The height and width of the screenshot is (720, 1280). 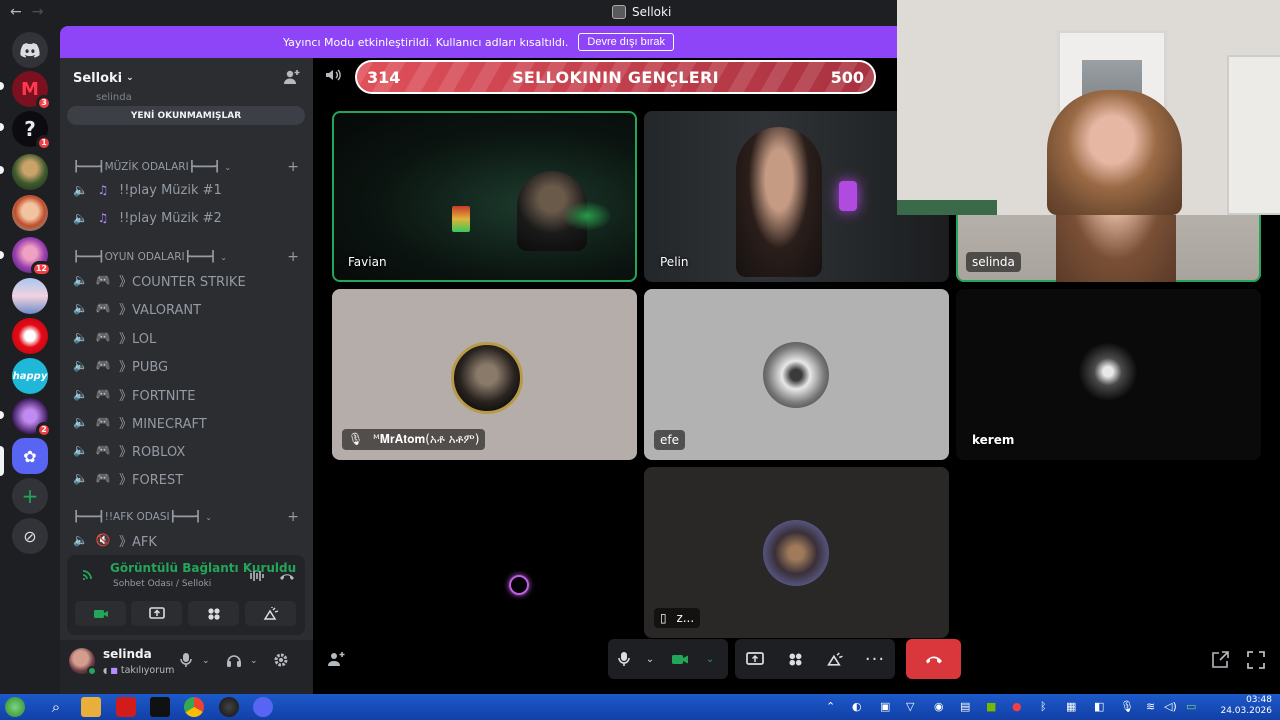 What do you see at coordinates (1170, 706) in the screenshot?
I see `volume-tray-icon: ◁)` at bounding box center [1170, 706].